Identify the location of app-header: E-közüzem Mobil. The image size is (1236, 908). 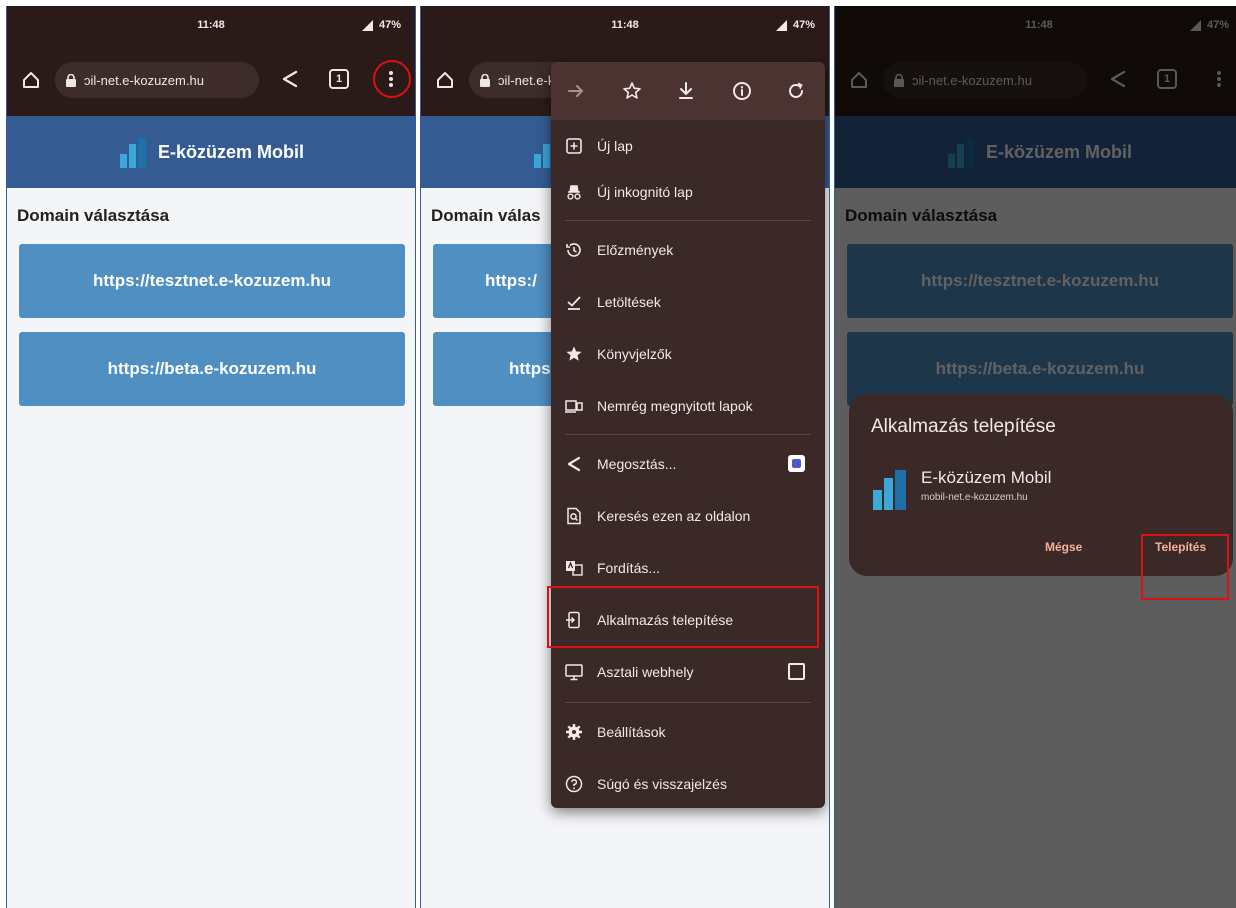
(211, 152).